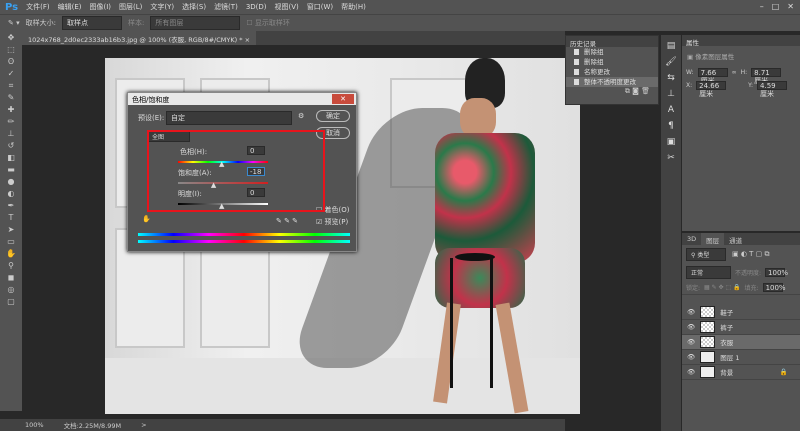  What do you see at coordinates (162, 7) in the screenshot?
I see `menu-type: 文字(Y)` at bounding box center [162, 7].